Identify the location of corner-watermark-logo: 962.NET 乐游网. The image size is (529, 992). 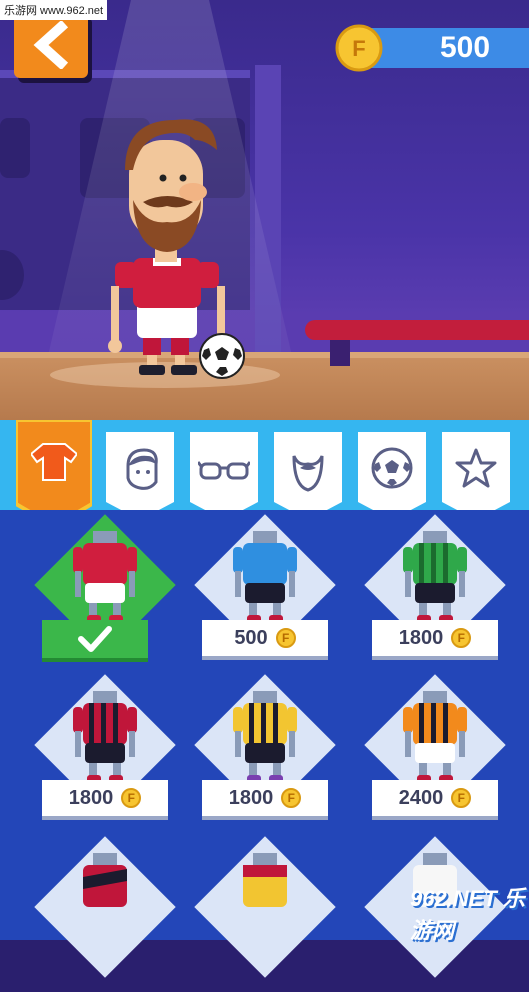
(467, 914).